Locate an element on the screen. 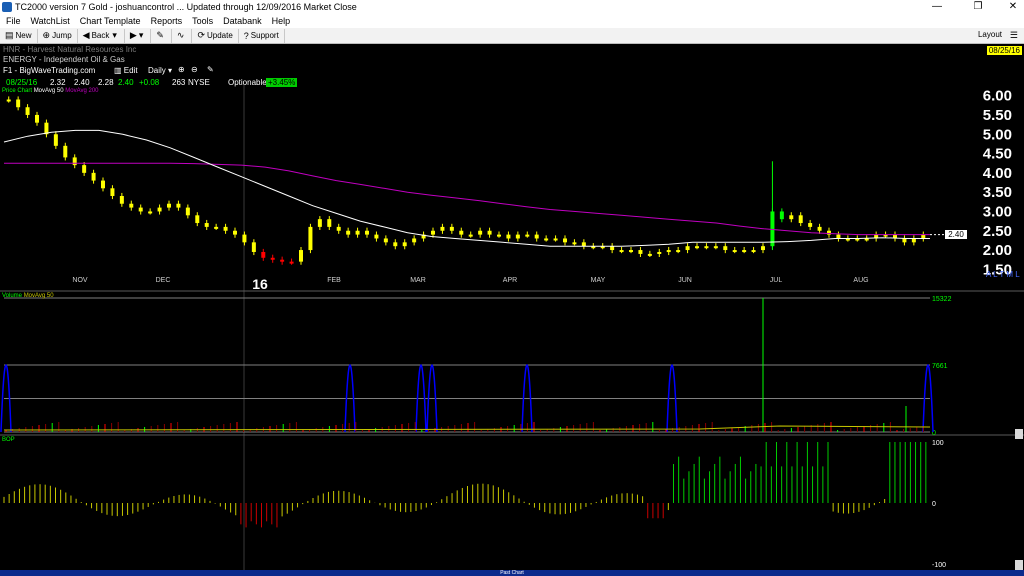 The image size is (1024, 576). menu-tools: Tools is located at coordinates (202, 21).